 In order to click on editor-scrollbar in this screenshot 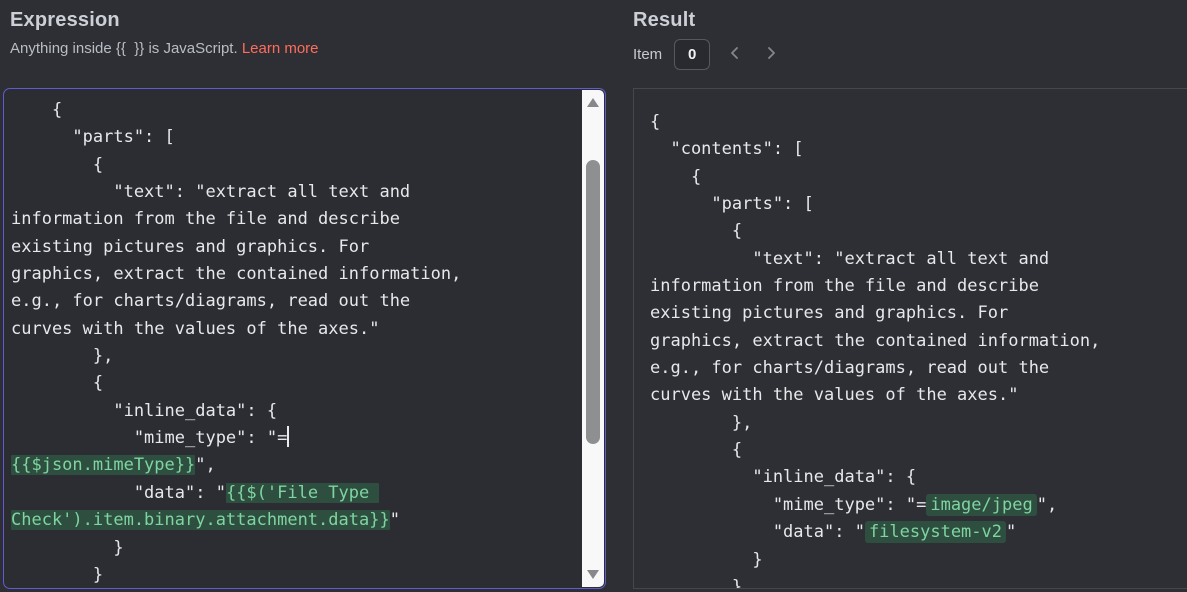, I will do `click(593, 338)`.